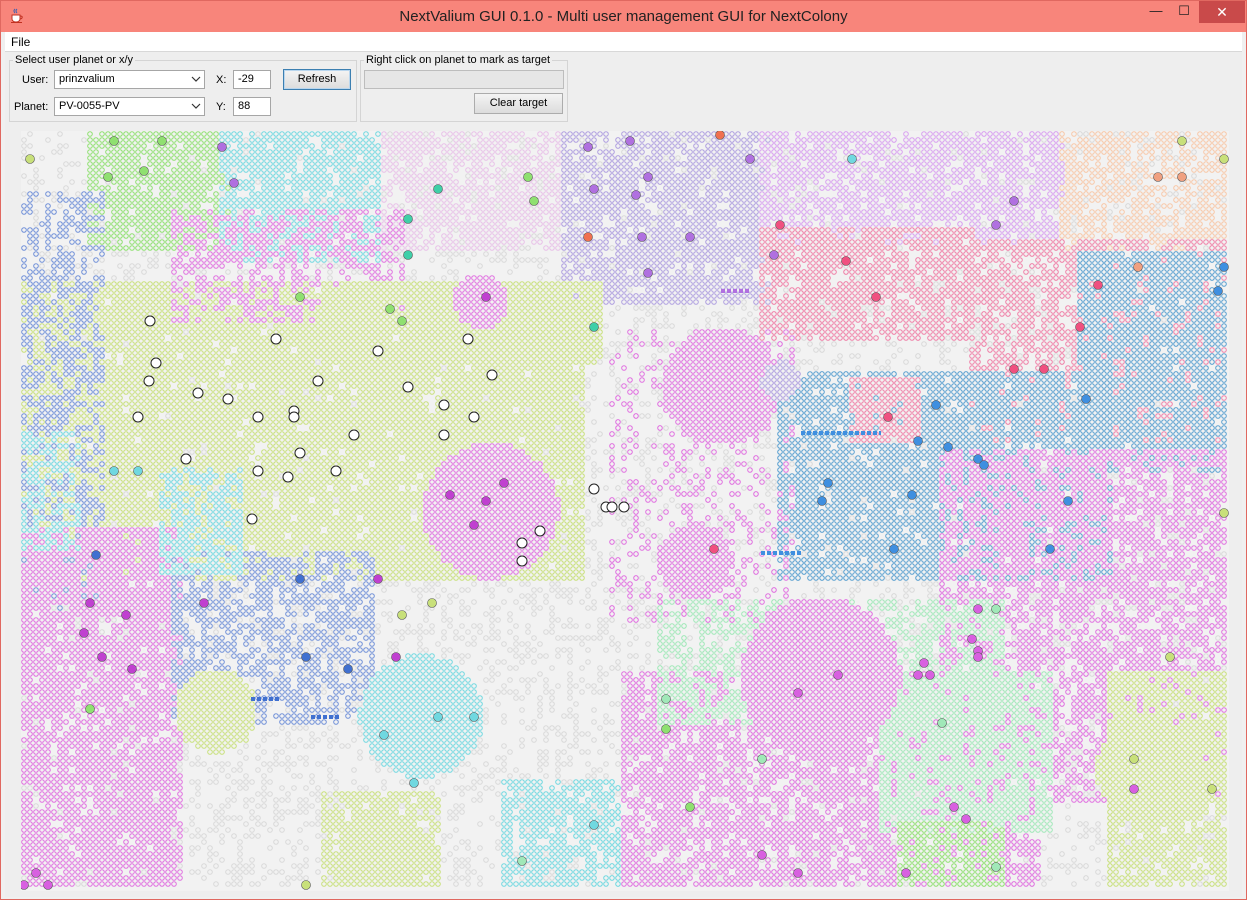  What do you see at coordinates (129, 106) in the screenshot?
I see `planet-select: PV-0055-PV` at bounding box center [129, 106].